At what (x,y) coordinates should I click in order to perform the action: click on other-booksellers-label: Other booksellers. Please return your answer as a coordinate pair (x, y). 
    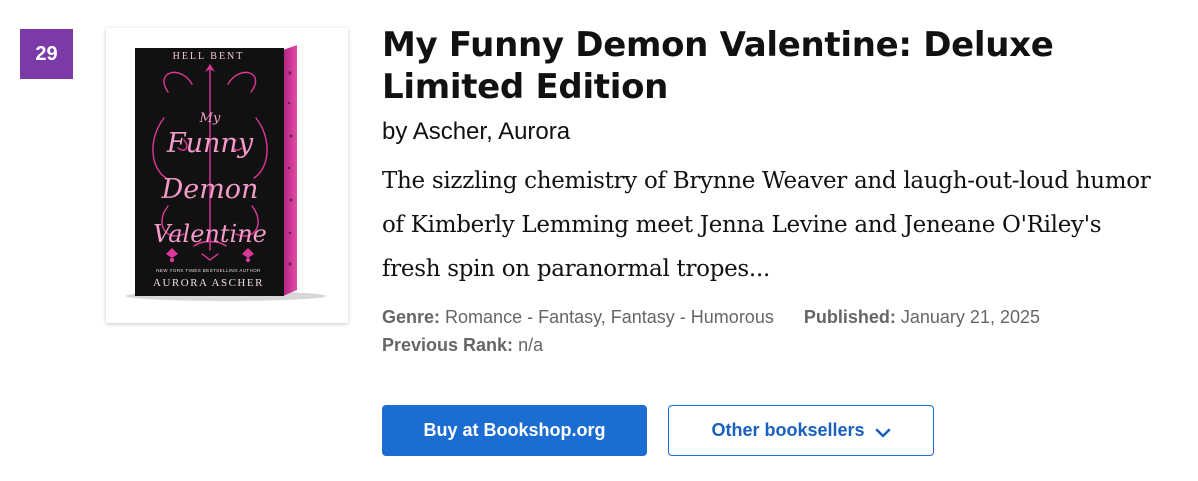
    Looking at the image, I should click on (788, 430).